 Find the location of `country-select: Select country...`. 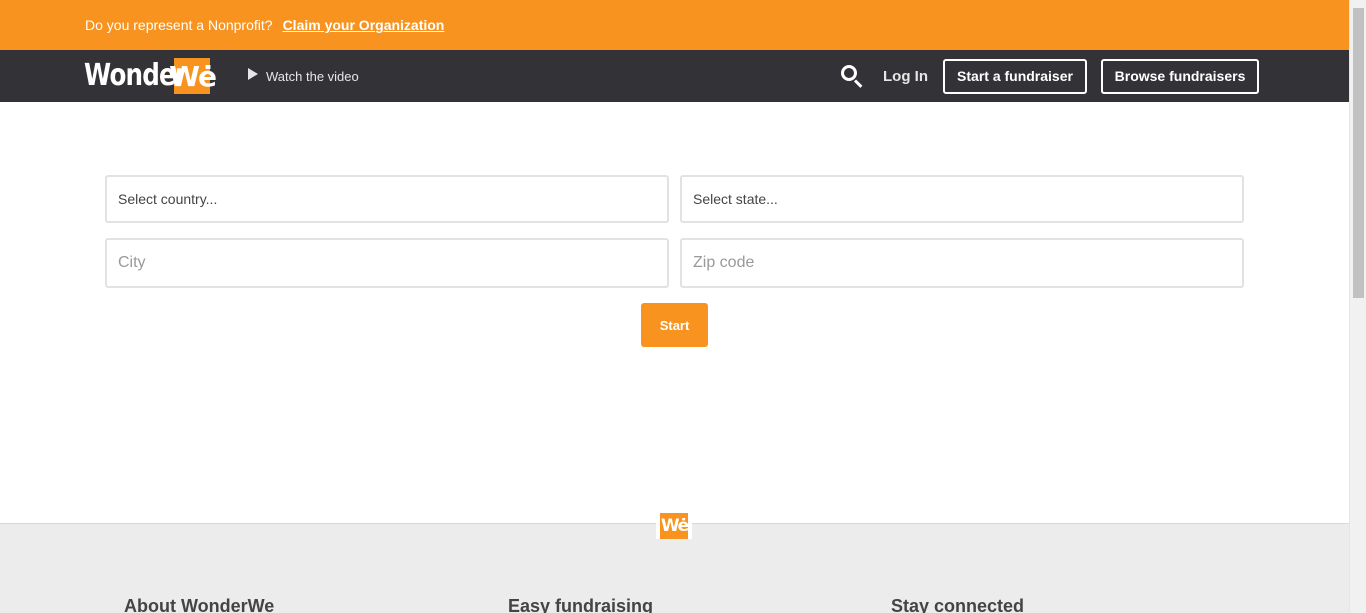

country-select: Select country... is located at coordinates (387, 199).